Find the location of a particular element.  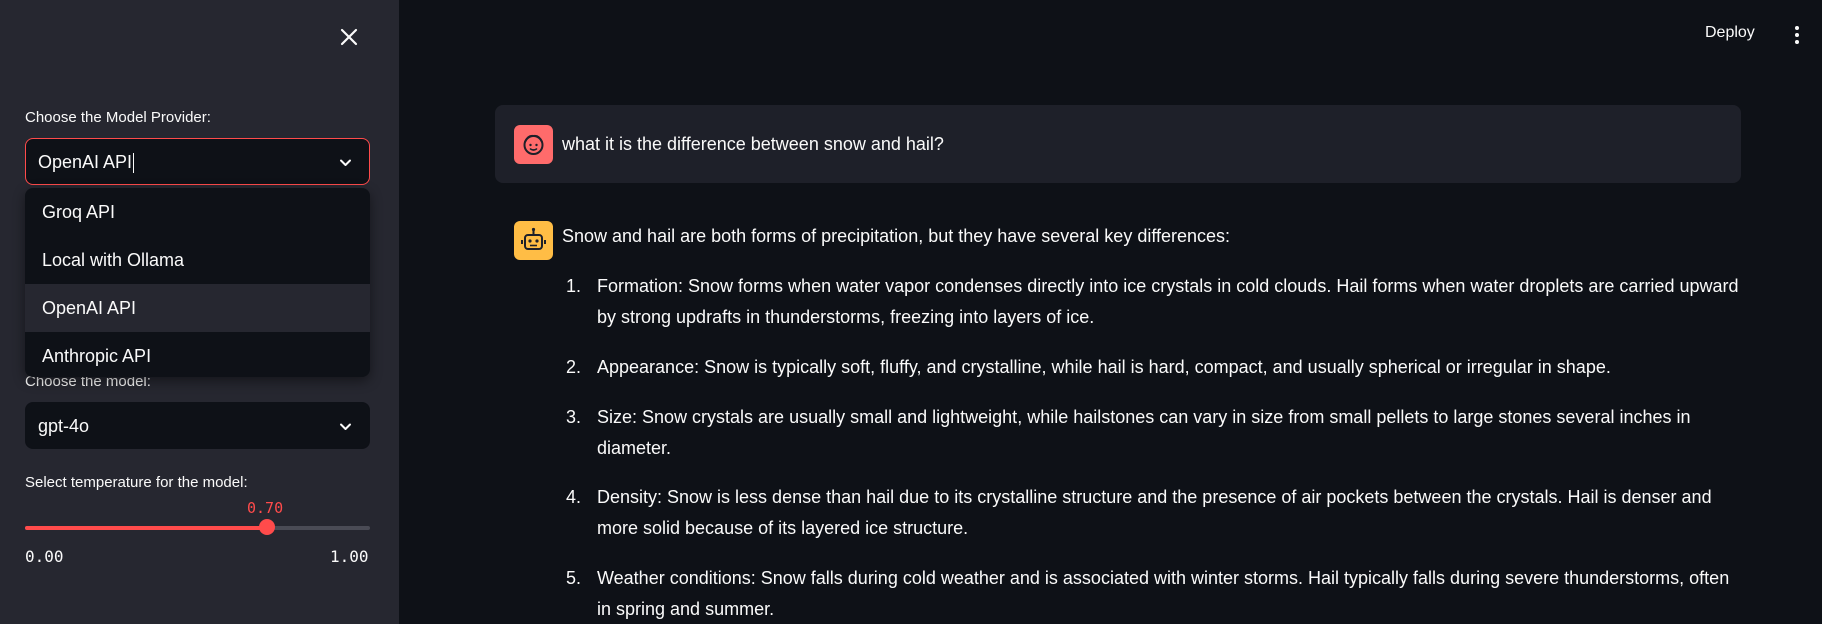

assistant-avatar is located at coordinates (533, 240).